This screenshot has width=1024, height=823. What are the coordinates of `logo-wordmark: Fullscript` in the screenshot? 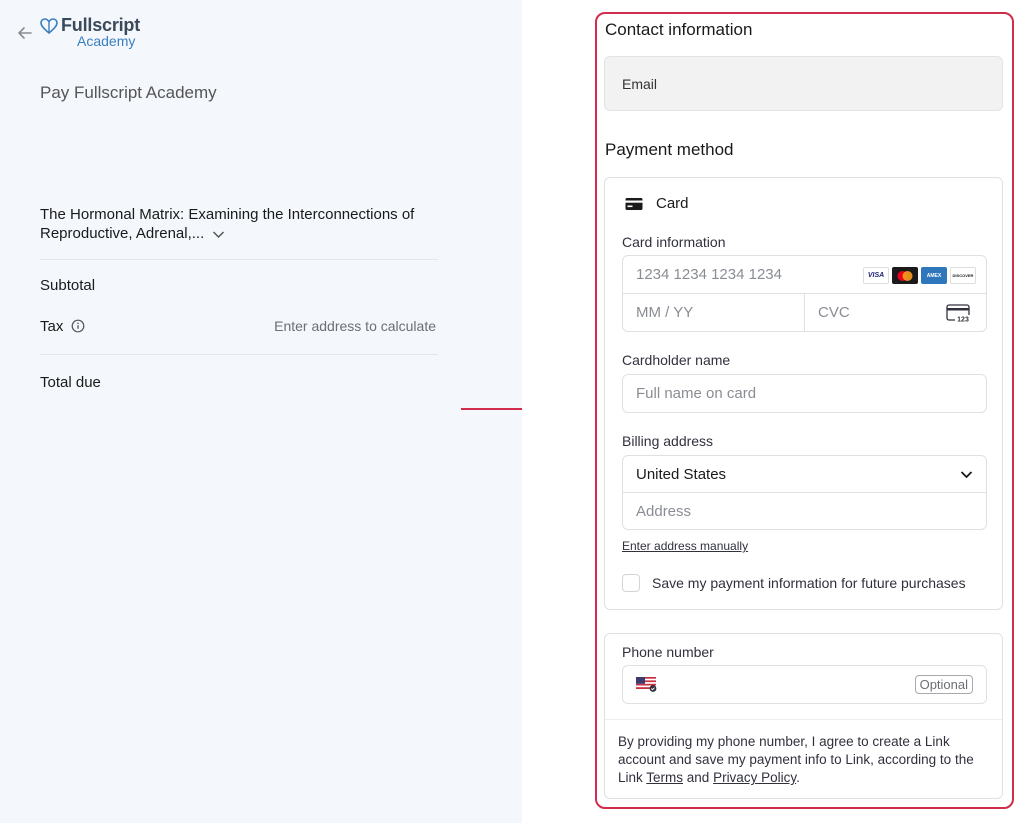 It's located at (101, 25).